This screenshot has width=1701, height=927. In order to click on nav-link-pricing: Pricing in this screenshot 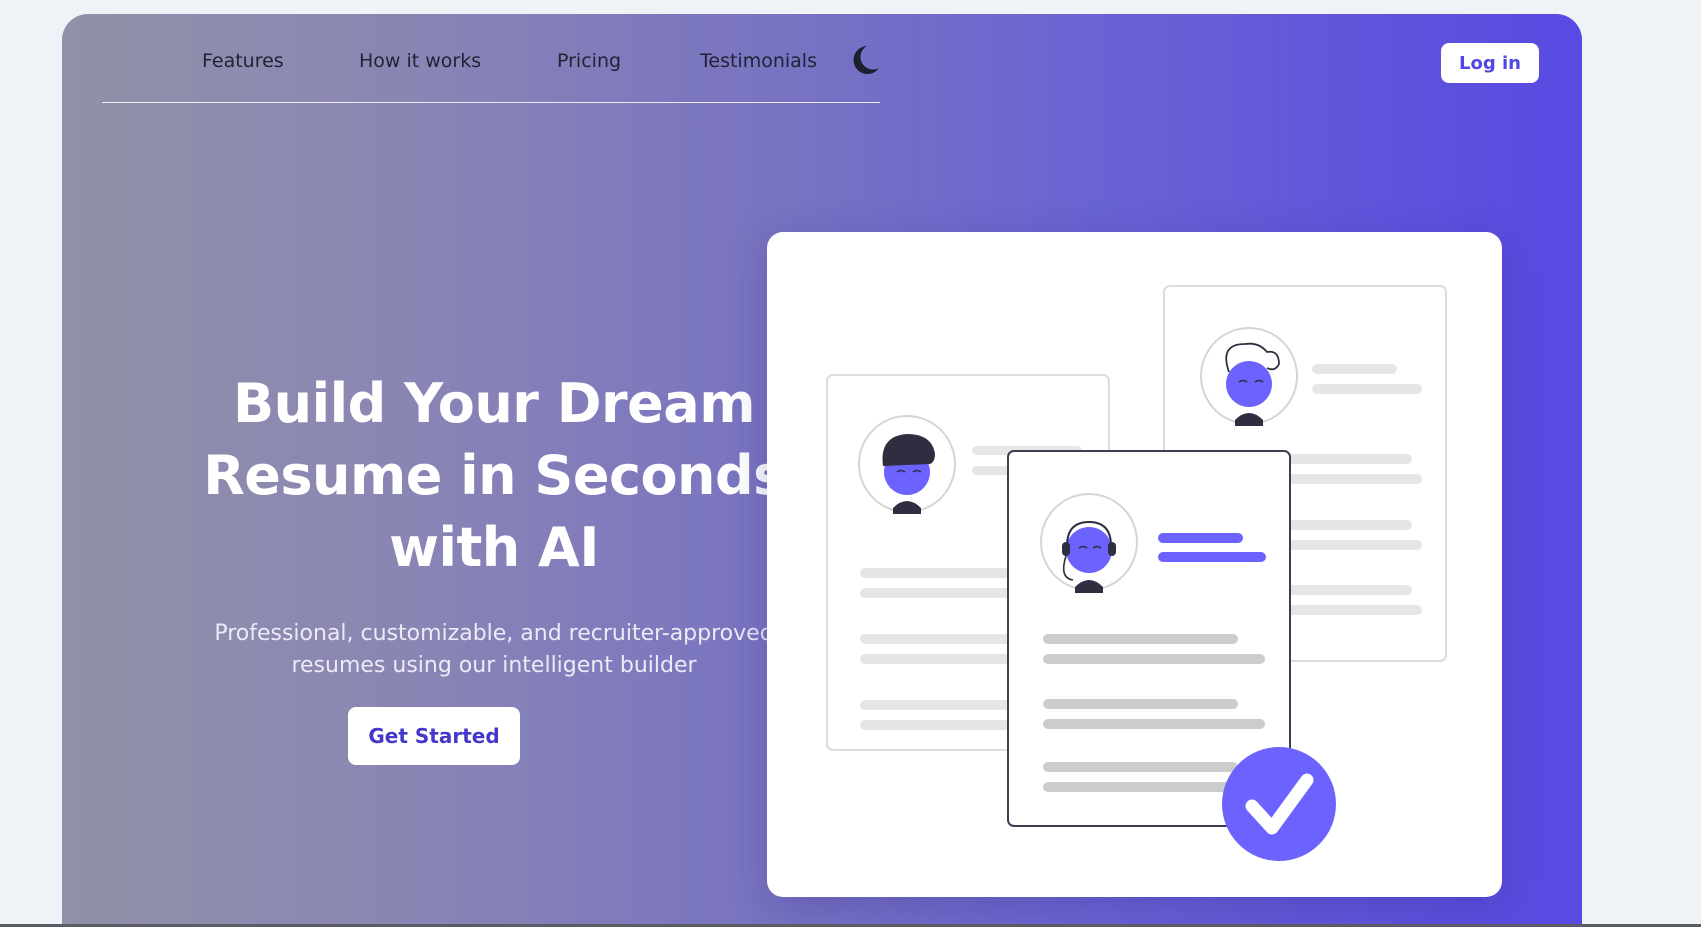, I will do `click(589, 61)`.